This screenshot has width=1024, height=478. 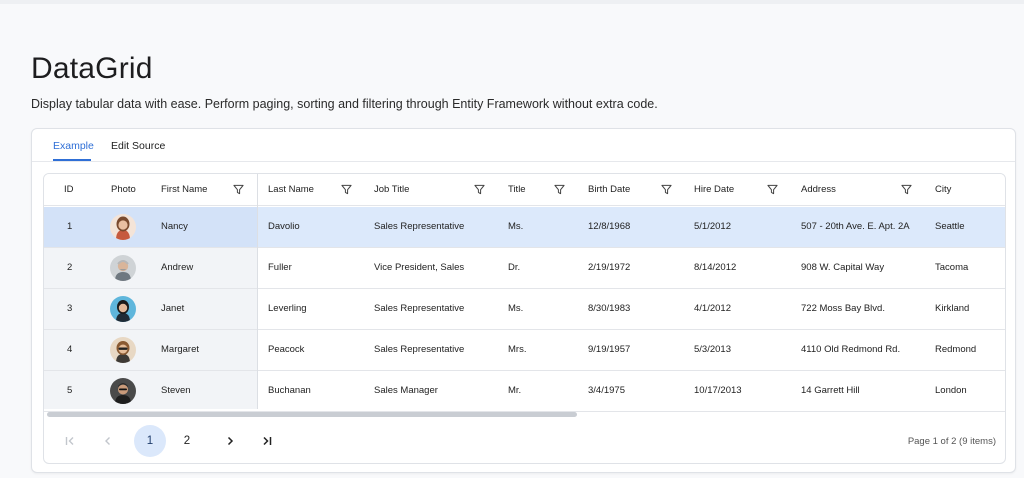 What do you see at coordinates (855, 226) in the screenshot?
I see `cell-address: 507 - 20th Ave. E. Apt. 2A` at bounding box center [855, 226].